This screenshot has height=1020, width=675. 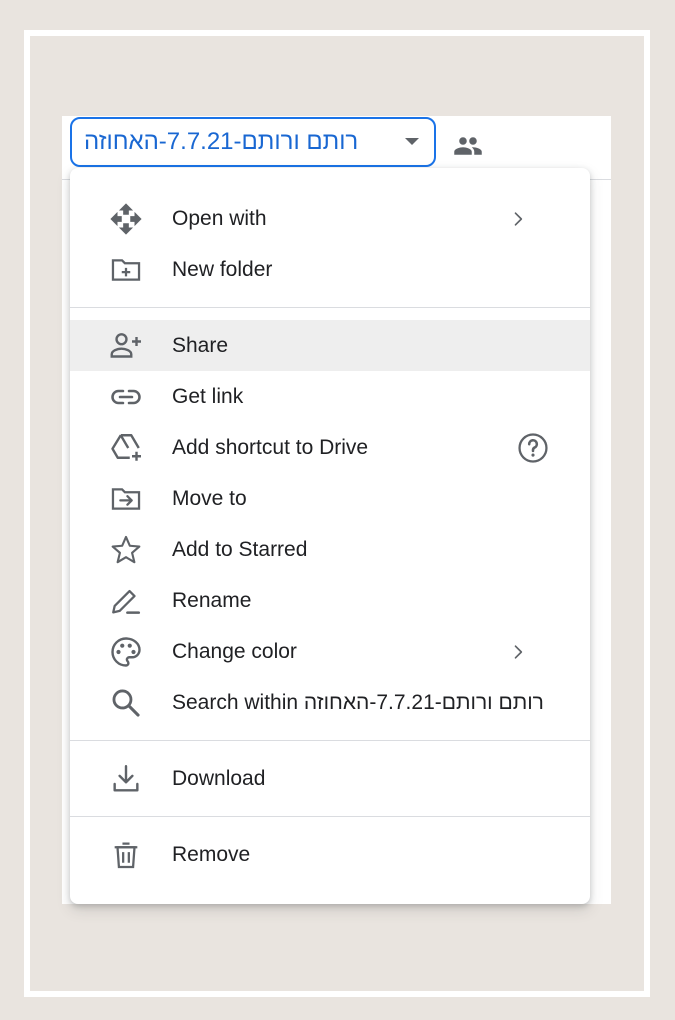 I want to click on menu-item-get-link: Get link, so click(x=330, y=396).